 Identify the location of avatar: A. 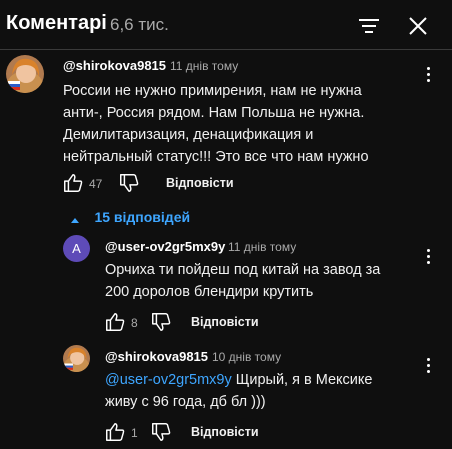
(76, 248).